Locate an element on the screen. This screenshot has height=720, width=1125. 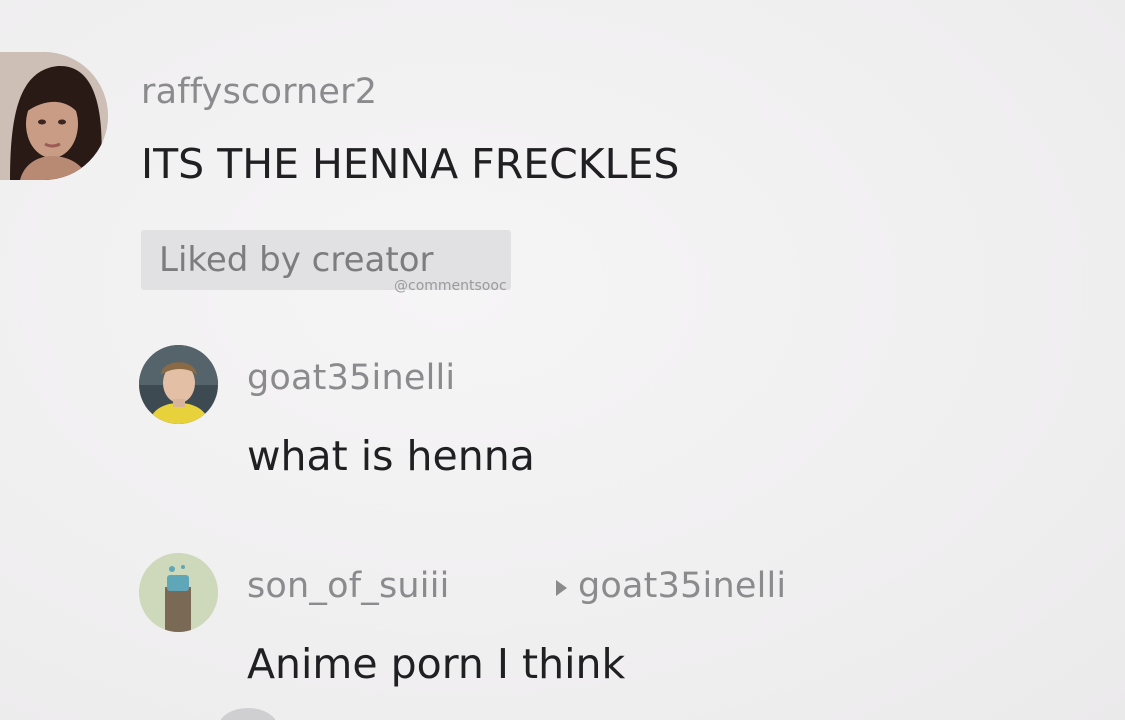
man-portrait-avatar-icon is located at coordinates (178, 384).